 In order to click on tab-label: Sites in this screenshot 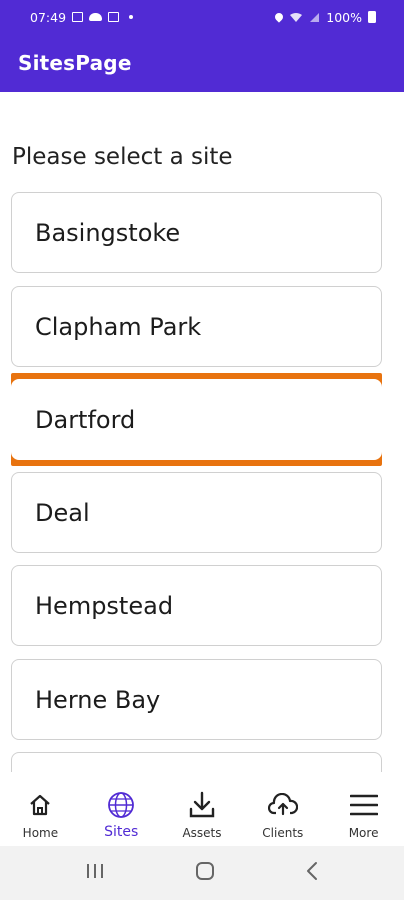, I will do `click(121, 832)`.